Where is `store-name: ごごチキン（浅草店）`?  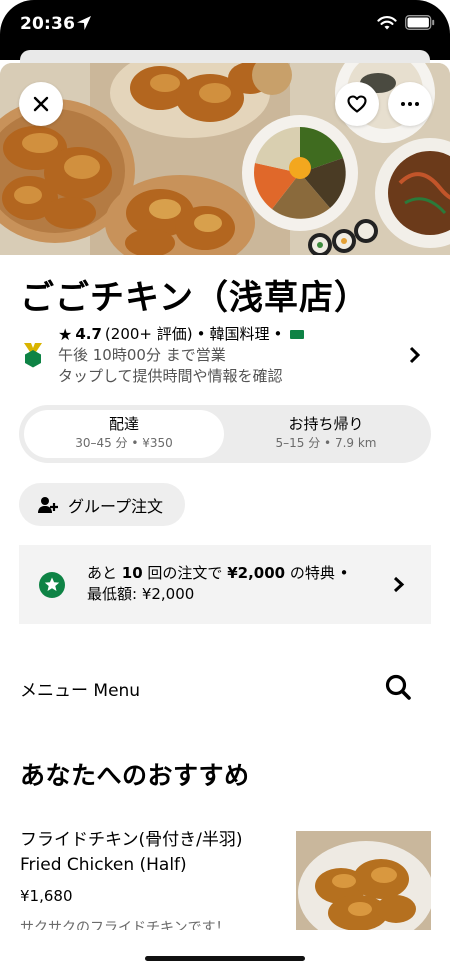
store-name: ごごチキン（浅草店） is located at coordinates (194, 298).